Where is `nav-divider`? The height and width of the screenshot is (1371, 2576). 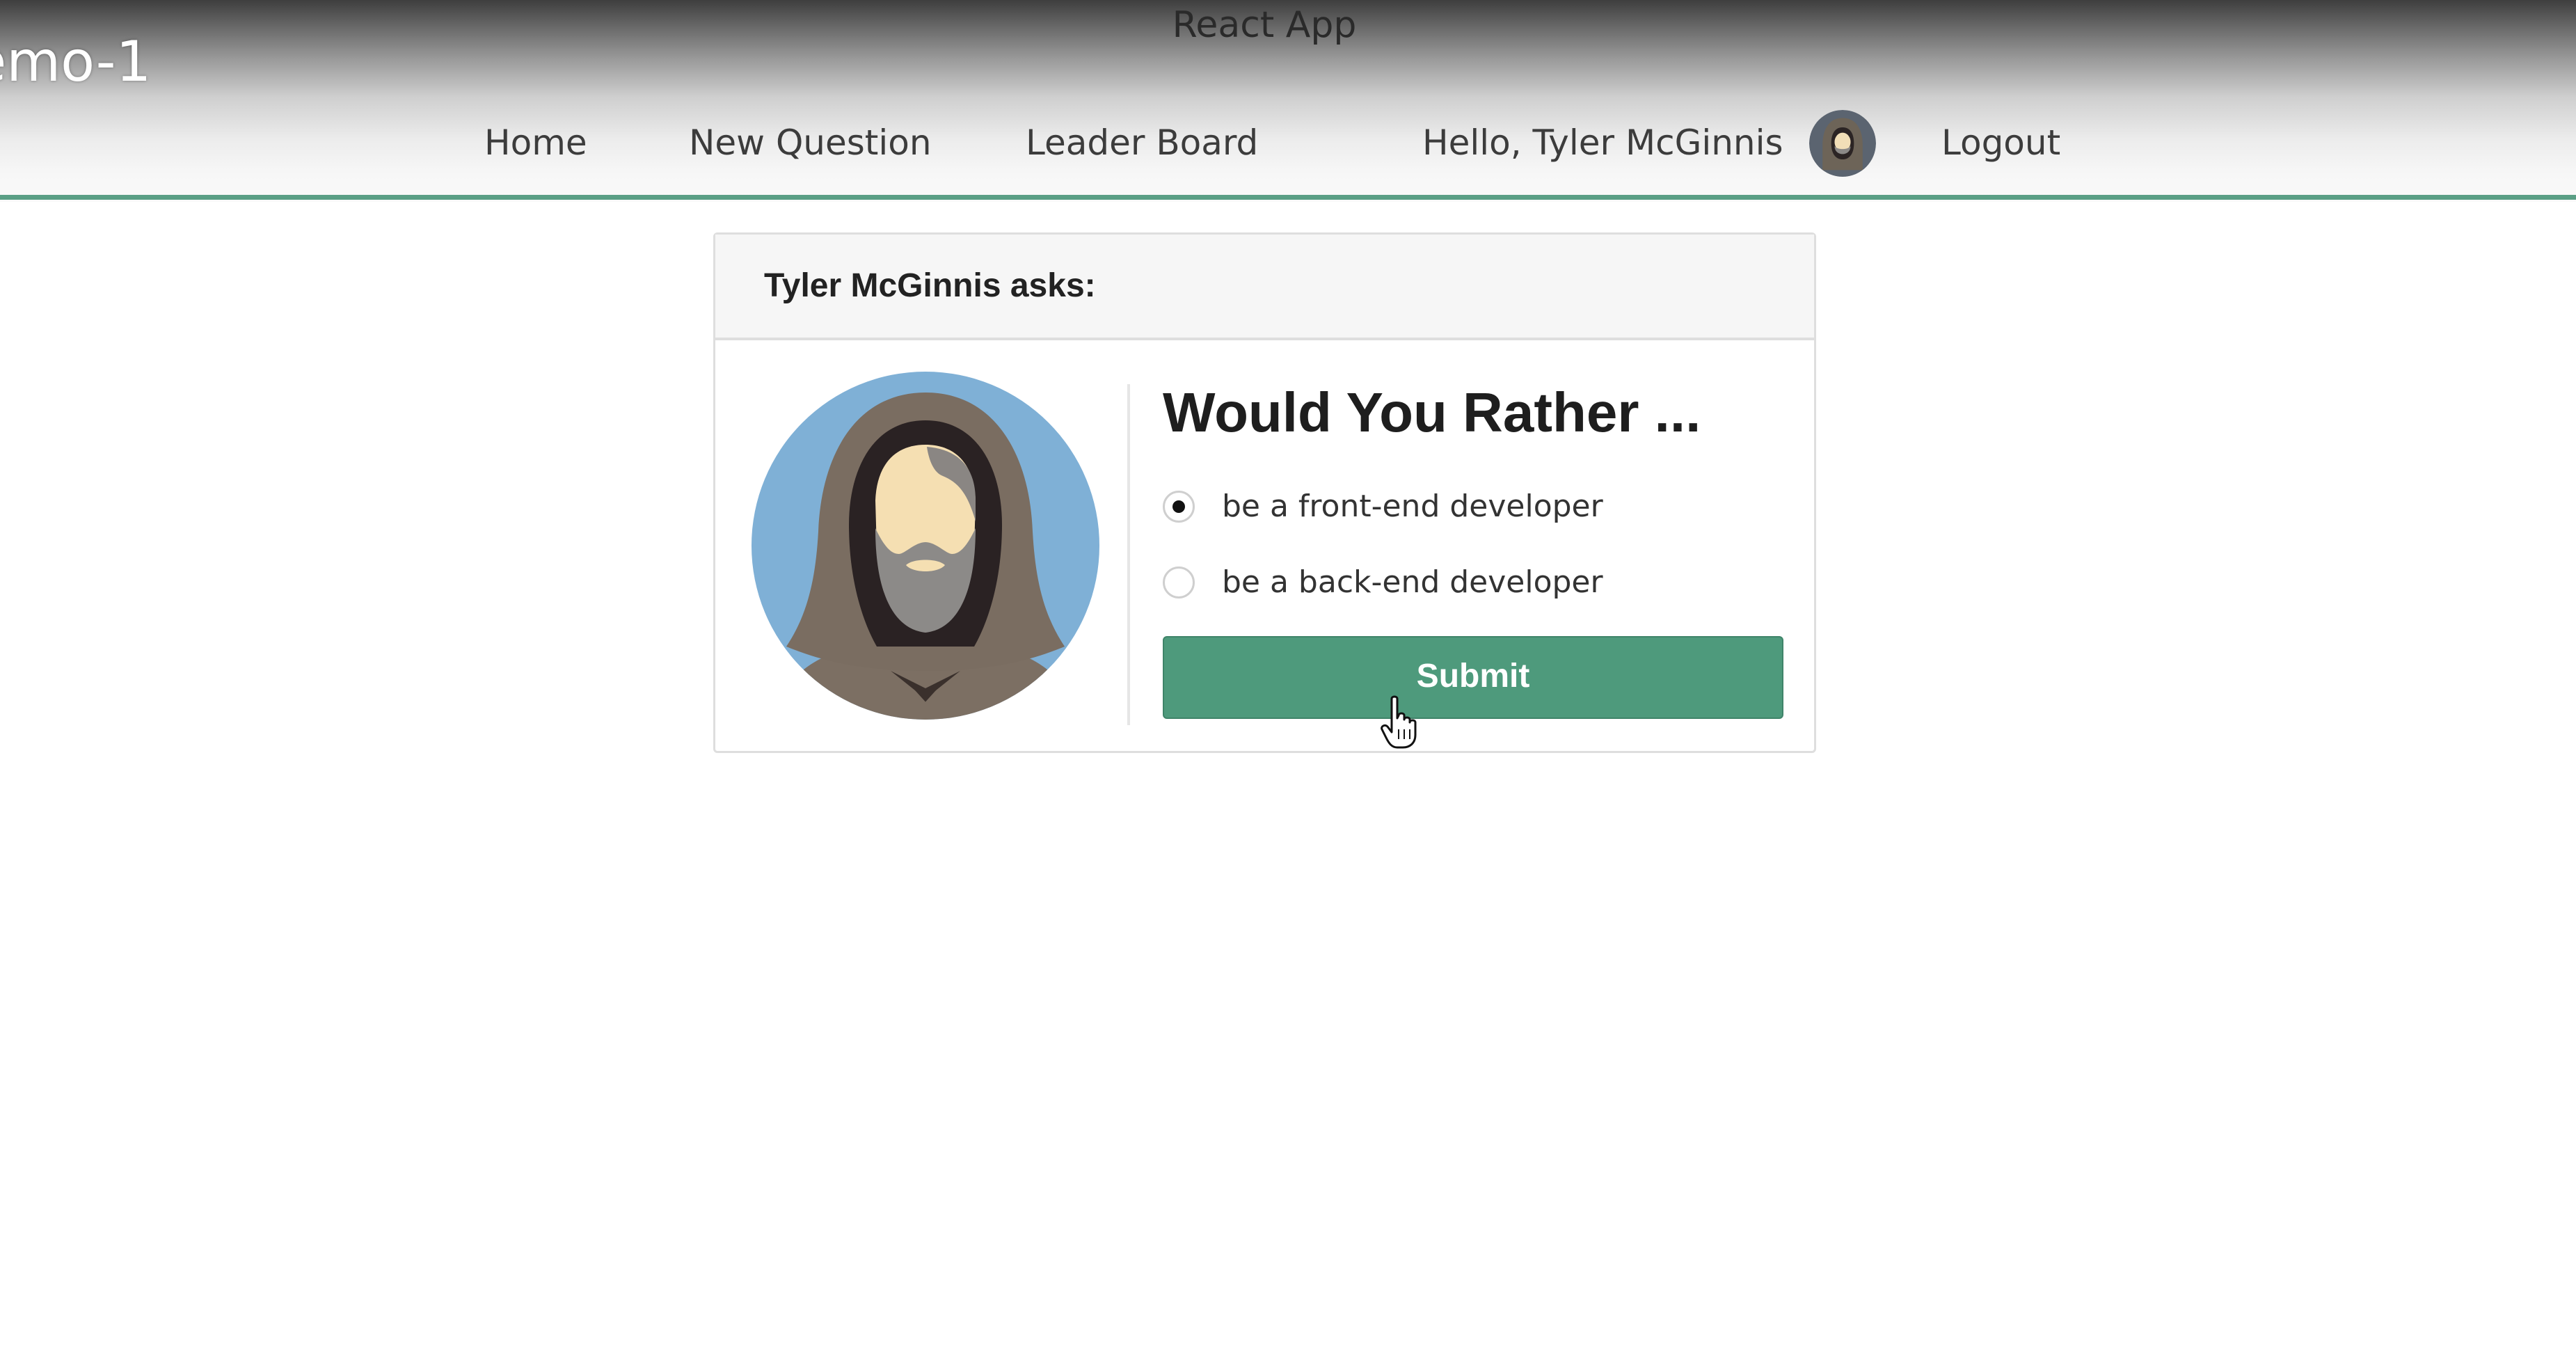
nav-divider is located at coordinates (1288, 197).